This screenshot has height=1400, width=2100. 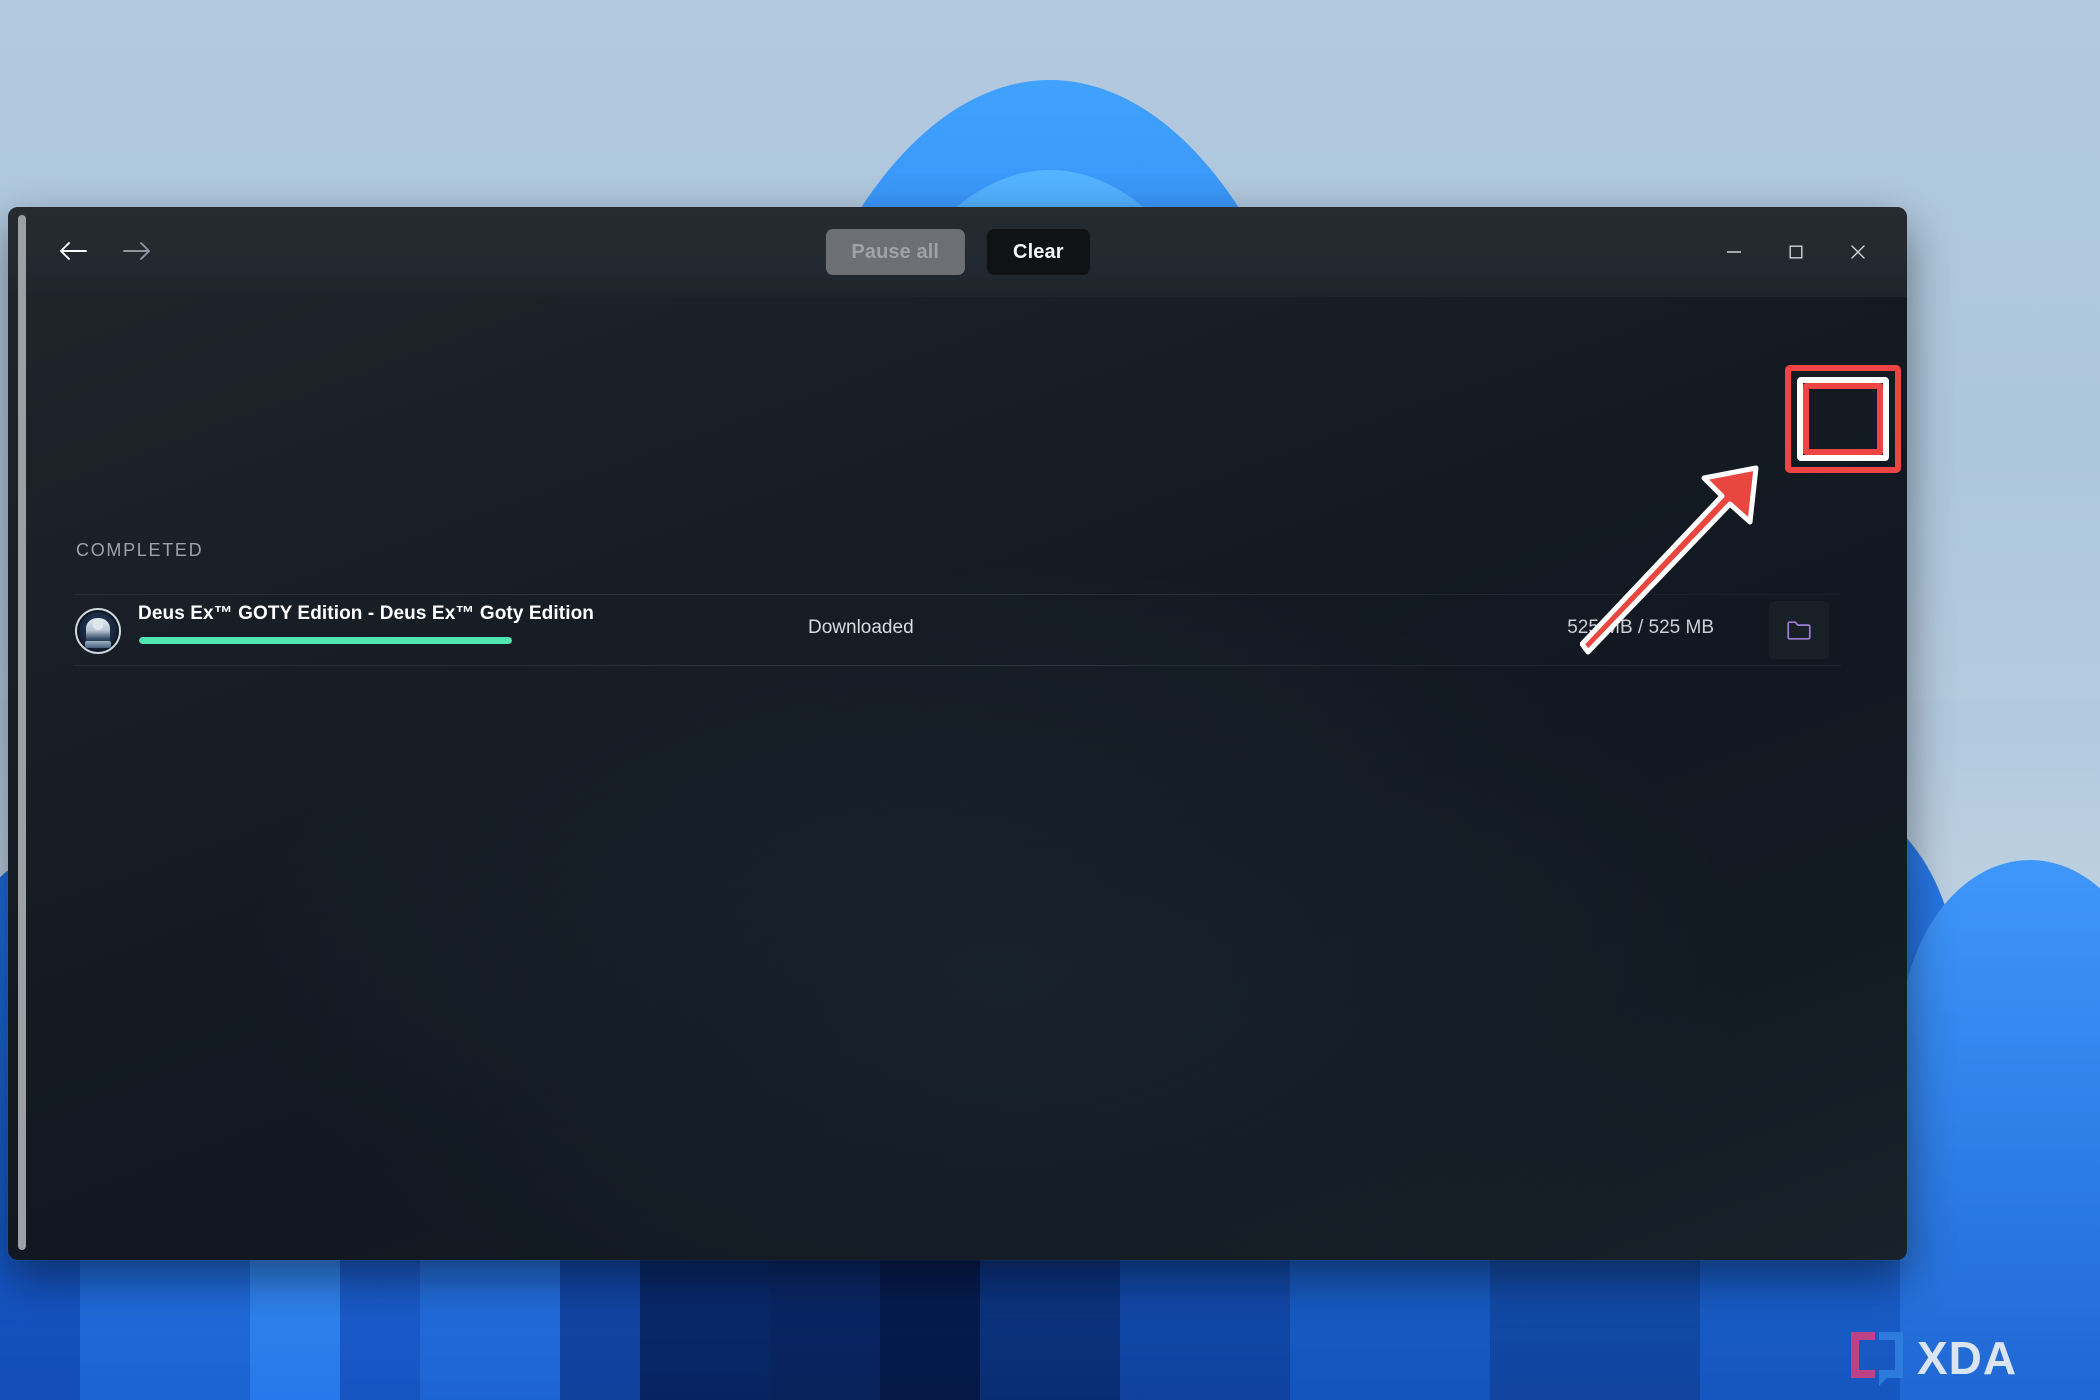 I want to click on folder-open-button, so click(x=1799, y=630).